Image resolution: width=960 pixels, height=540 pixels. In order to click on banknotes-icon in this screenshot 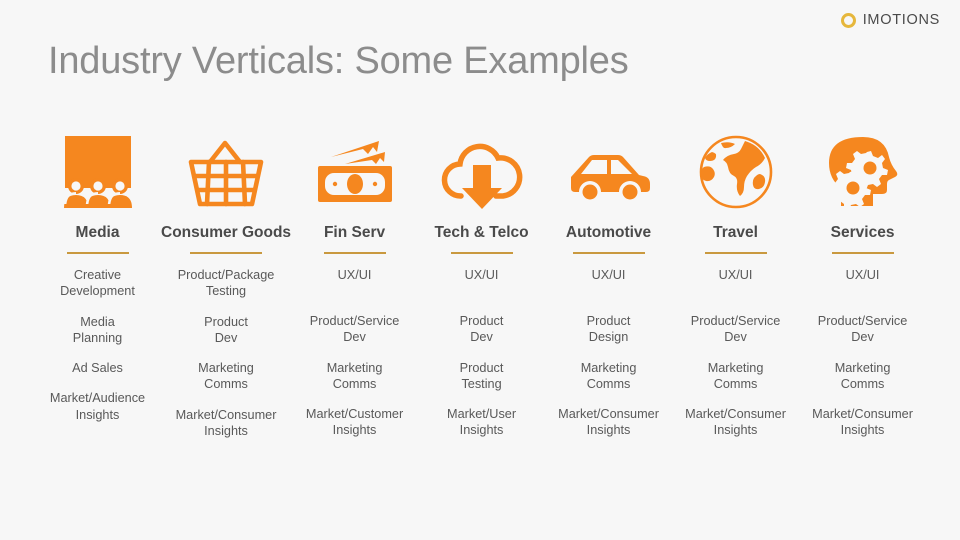, I will do `click(354, 172)`.